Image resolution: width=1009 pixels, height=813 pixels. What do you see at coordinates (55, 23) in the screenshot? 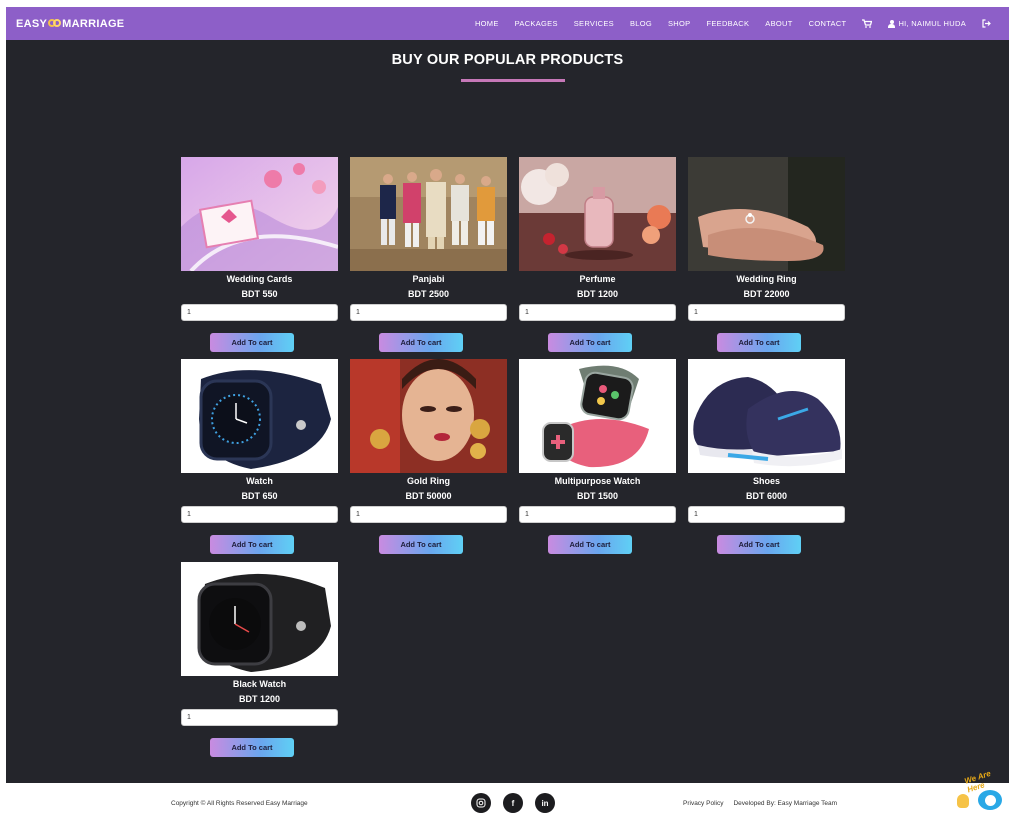
I see `rings-icon` at bounding box center [55, 23].